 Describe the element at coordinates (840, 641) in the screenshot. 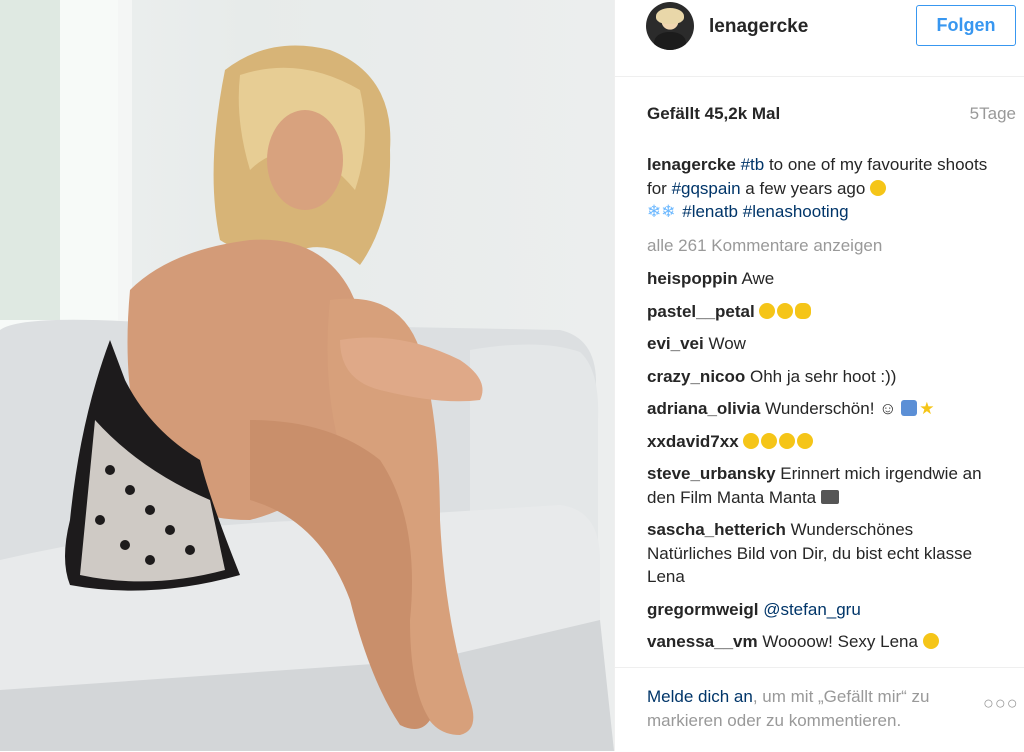

I see `comment-text: Woooow! Sexy Lena` at that location.